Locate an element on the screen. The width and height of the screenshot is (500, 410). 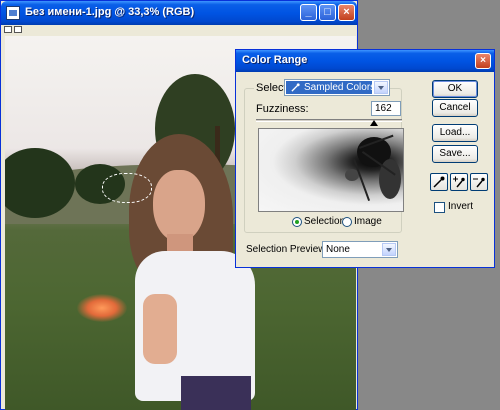
subtract-from-sample-button is located at coordinates (479, 182).